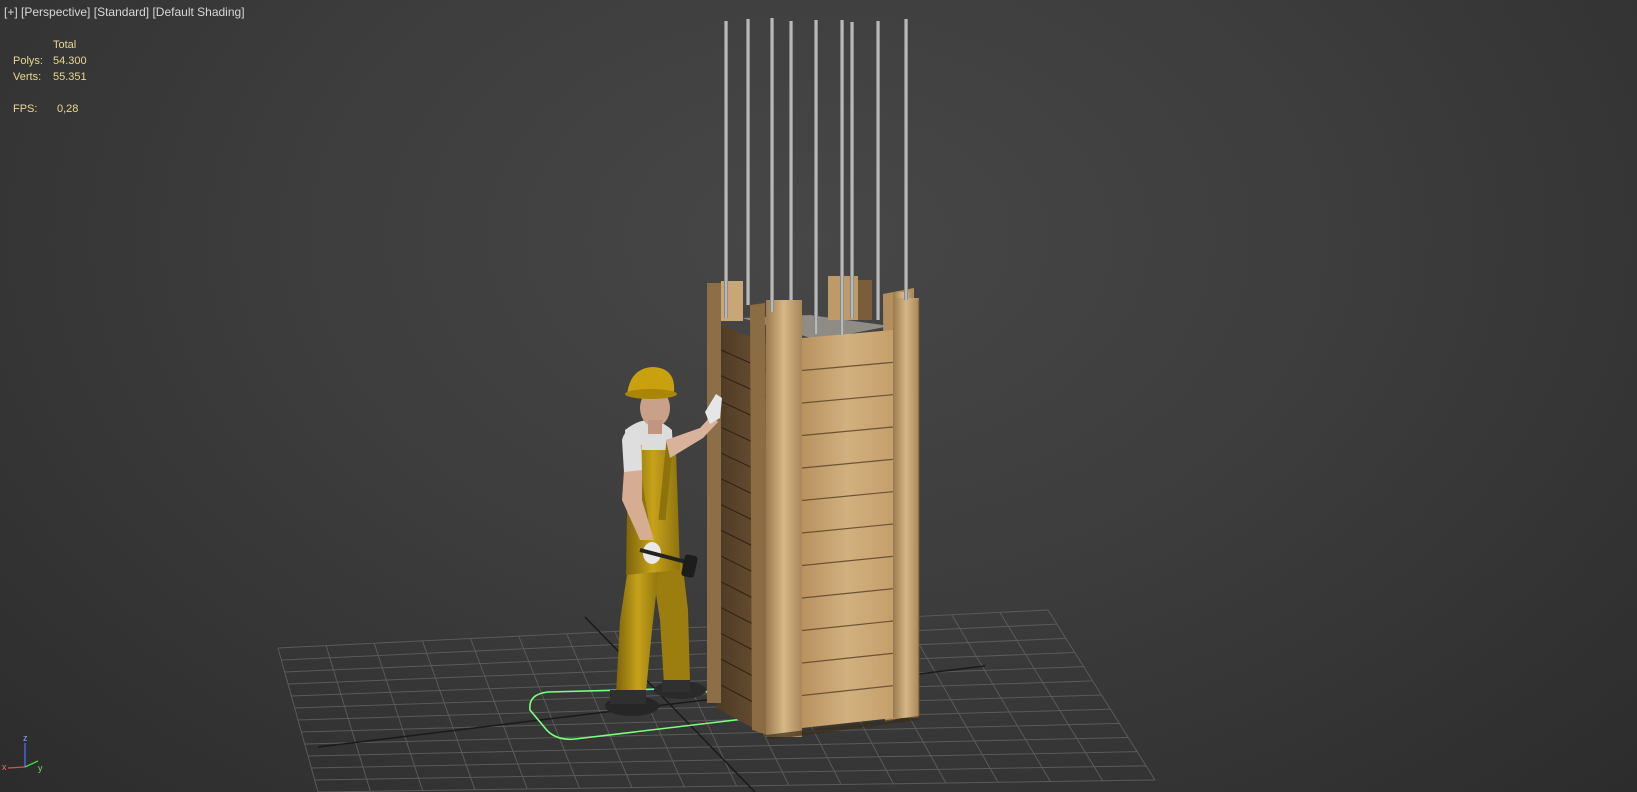  What do you see at coordinates (4, 767) in the screenshot?
I see `axis-x-label: x` at bounding box center [4, 767].